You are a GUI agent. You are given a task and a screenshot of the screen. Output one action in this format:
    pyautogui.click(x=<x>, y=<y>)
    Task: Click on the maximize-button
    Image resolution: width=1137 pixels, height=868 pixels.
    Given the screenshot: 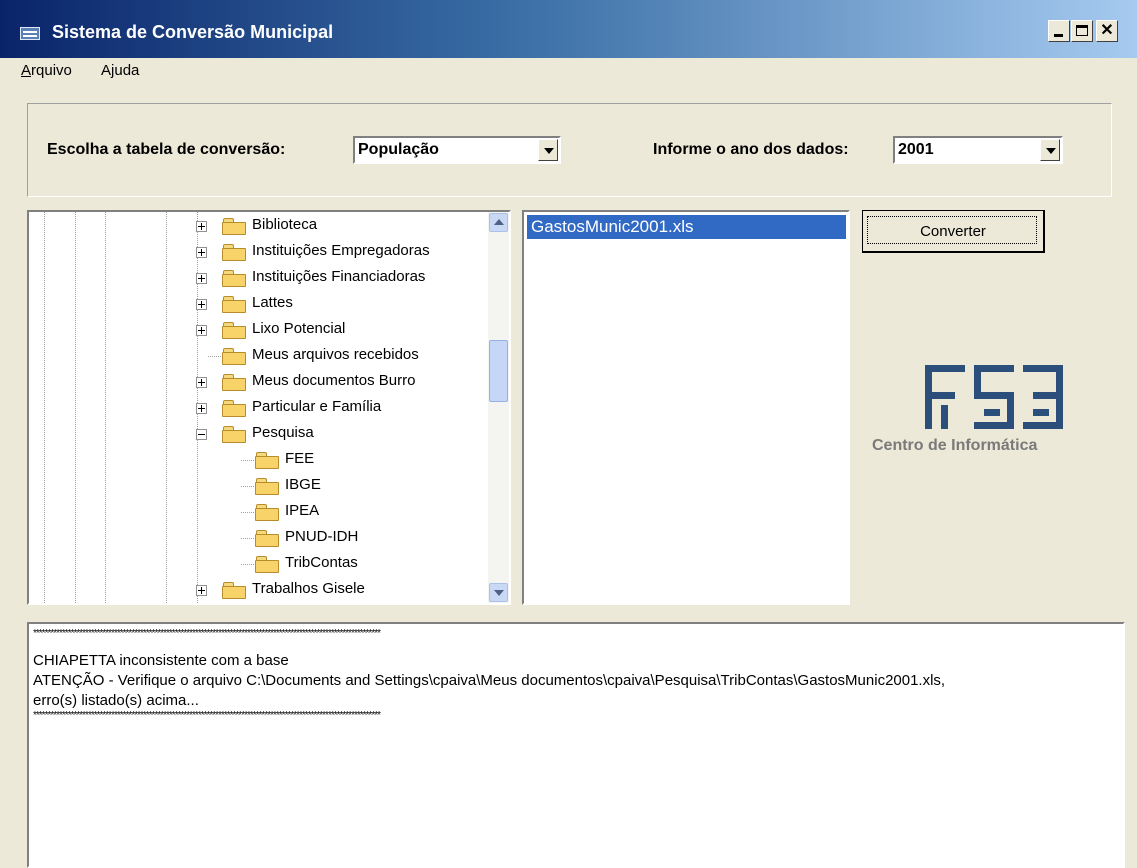 What is the action you would take?
    pyautogui.click(x=1082, y=31)
    